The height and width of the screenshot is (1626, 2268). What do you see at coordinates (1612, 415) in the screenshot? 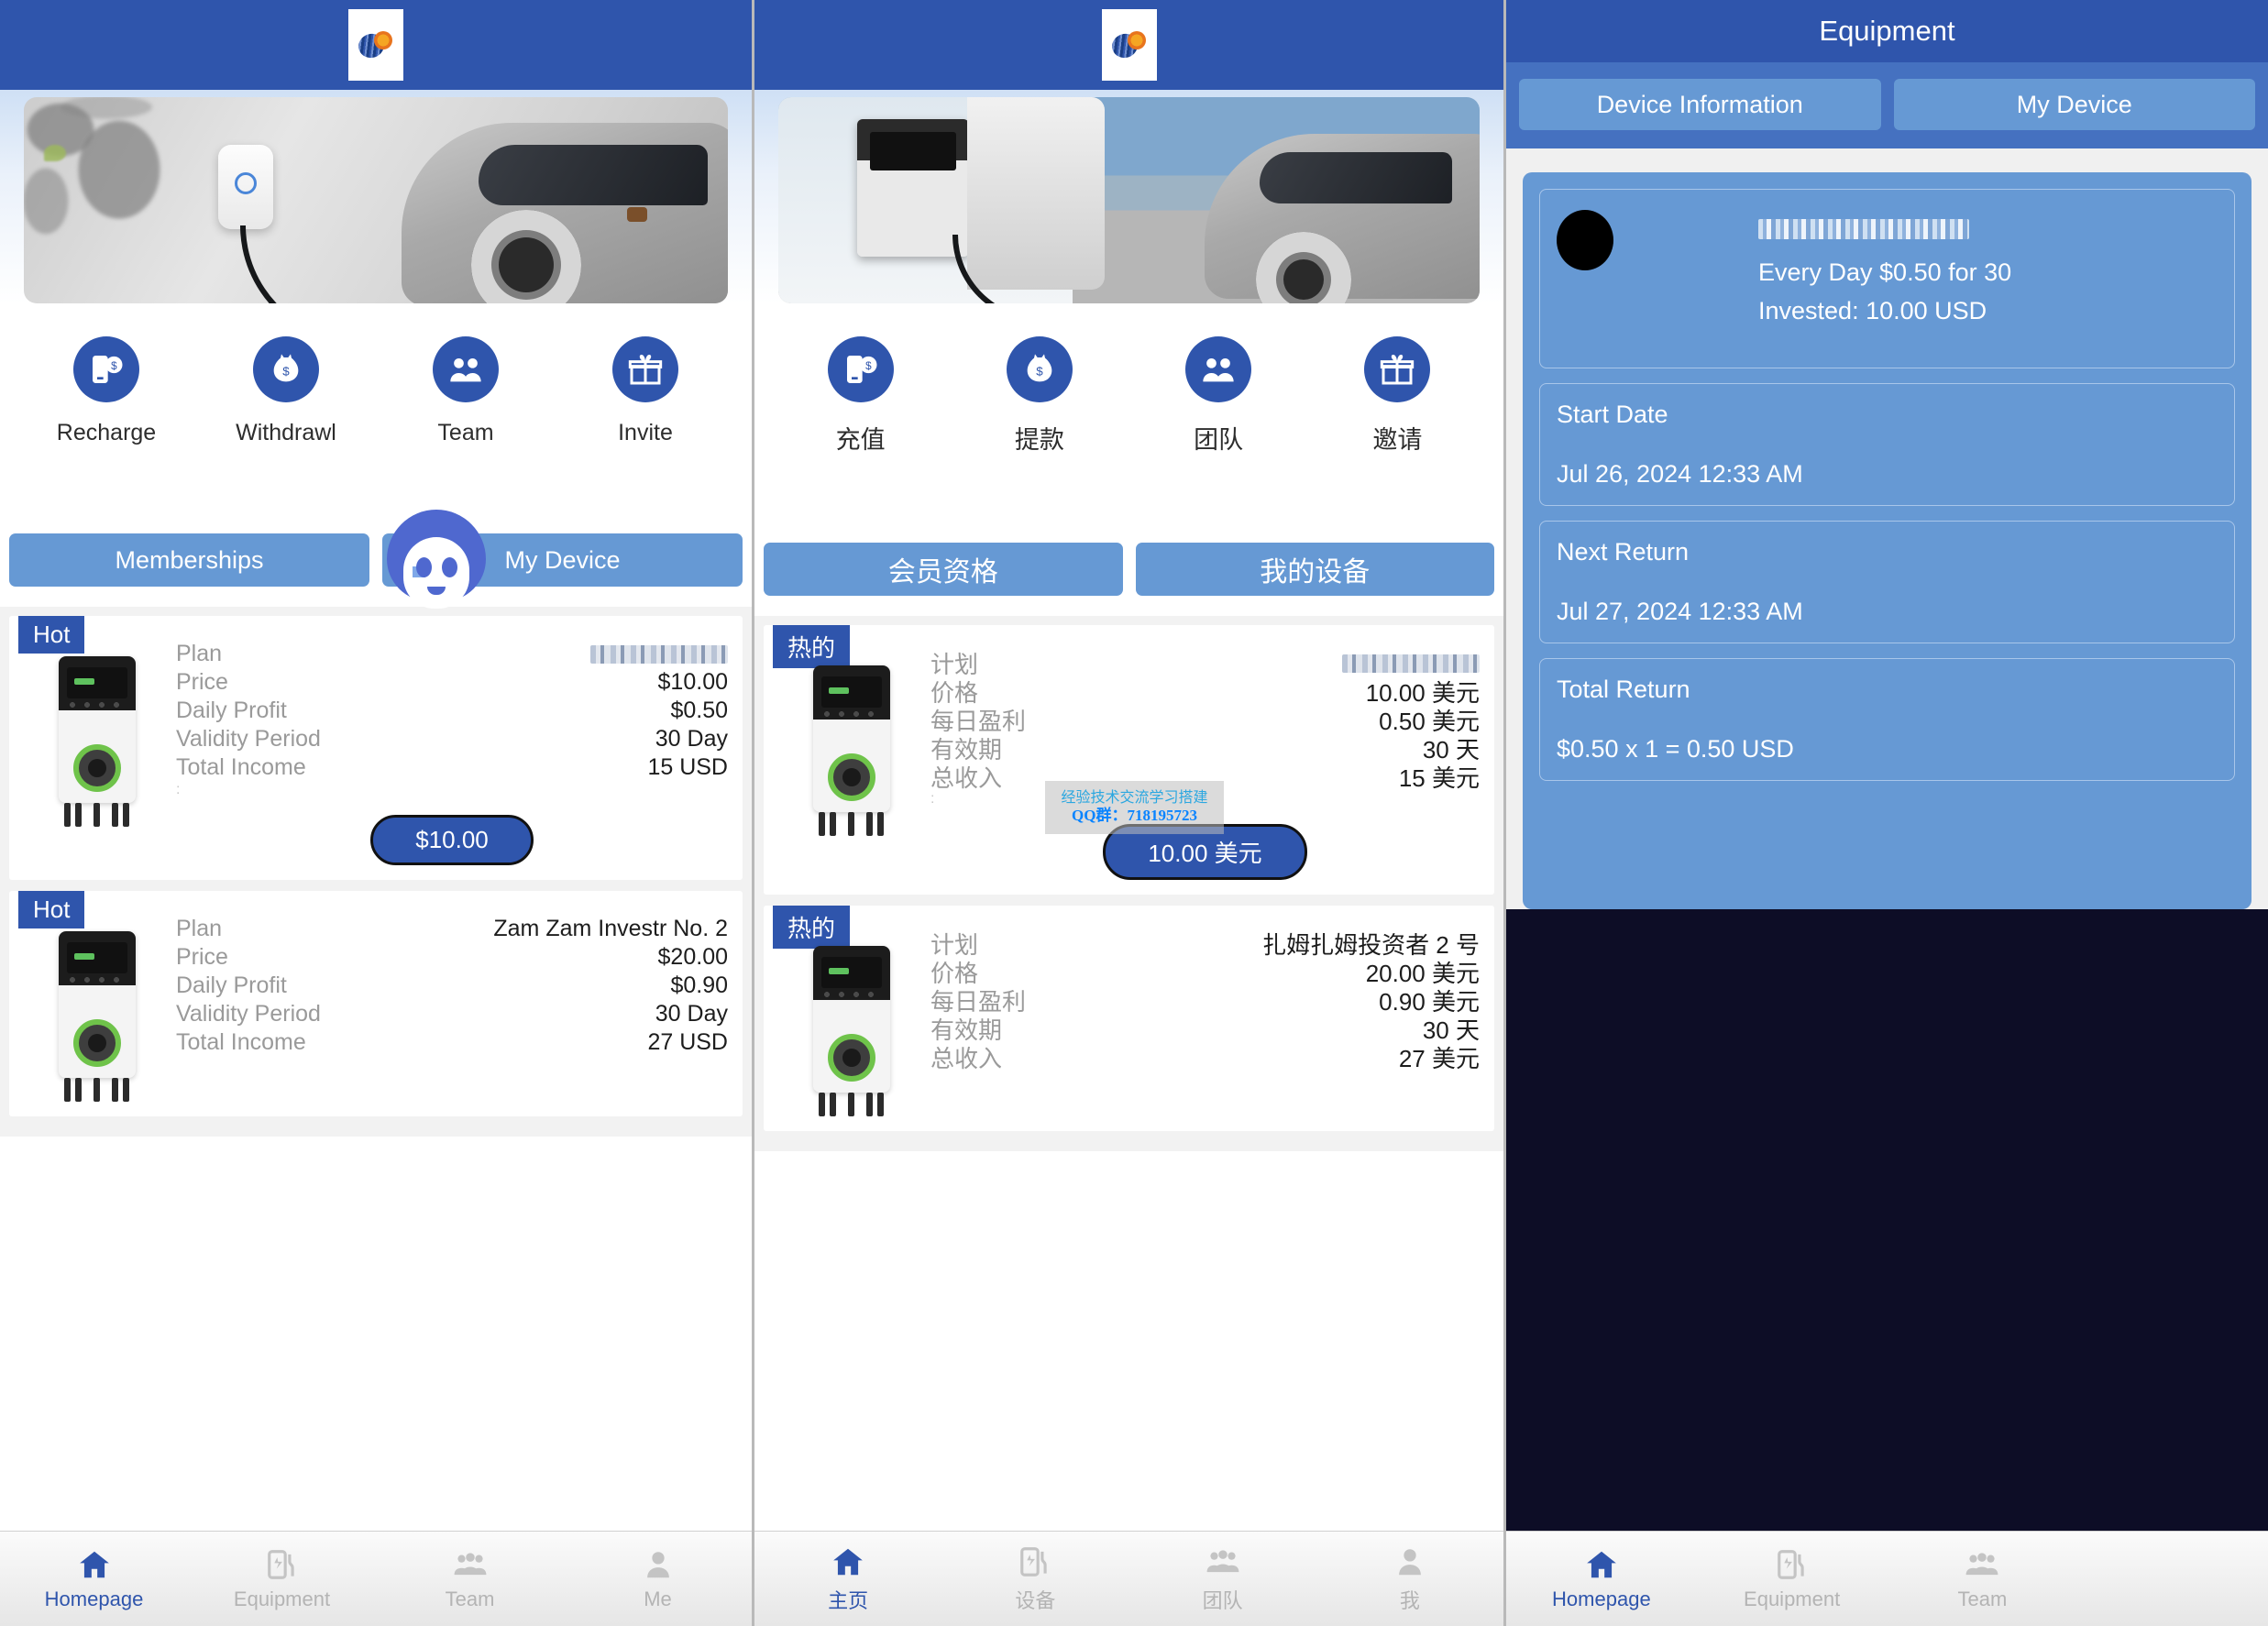
I see `detail-label: Start Date` at bounding box center [1612, 415].